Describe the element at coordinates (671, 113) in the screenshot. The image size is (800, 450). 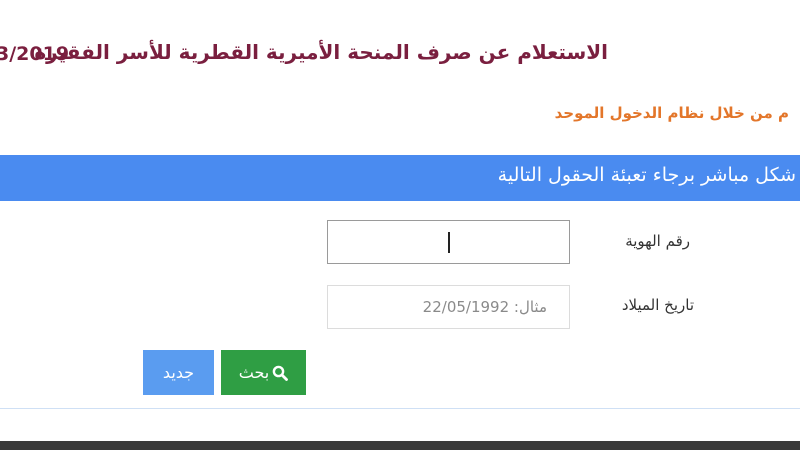
I see `login-notice: م من خلال نظام الدخول الموحد` at that location.